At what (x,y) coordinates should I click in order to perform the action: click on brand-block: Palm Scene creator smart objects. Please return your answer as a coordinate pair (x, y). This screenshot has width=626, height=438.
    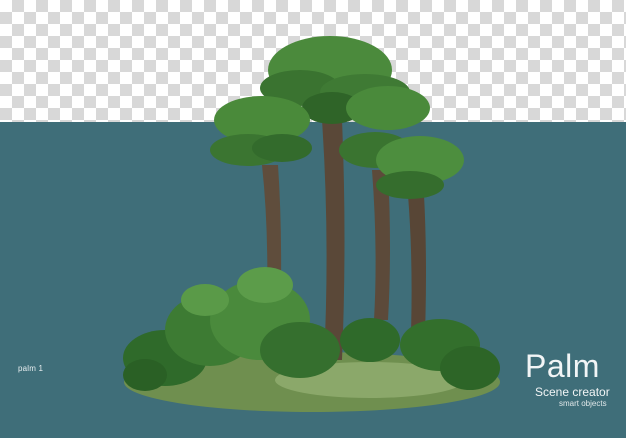
    Looking at the image, I should click on (572, 379).